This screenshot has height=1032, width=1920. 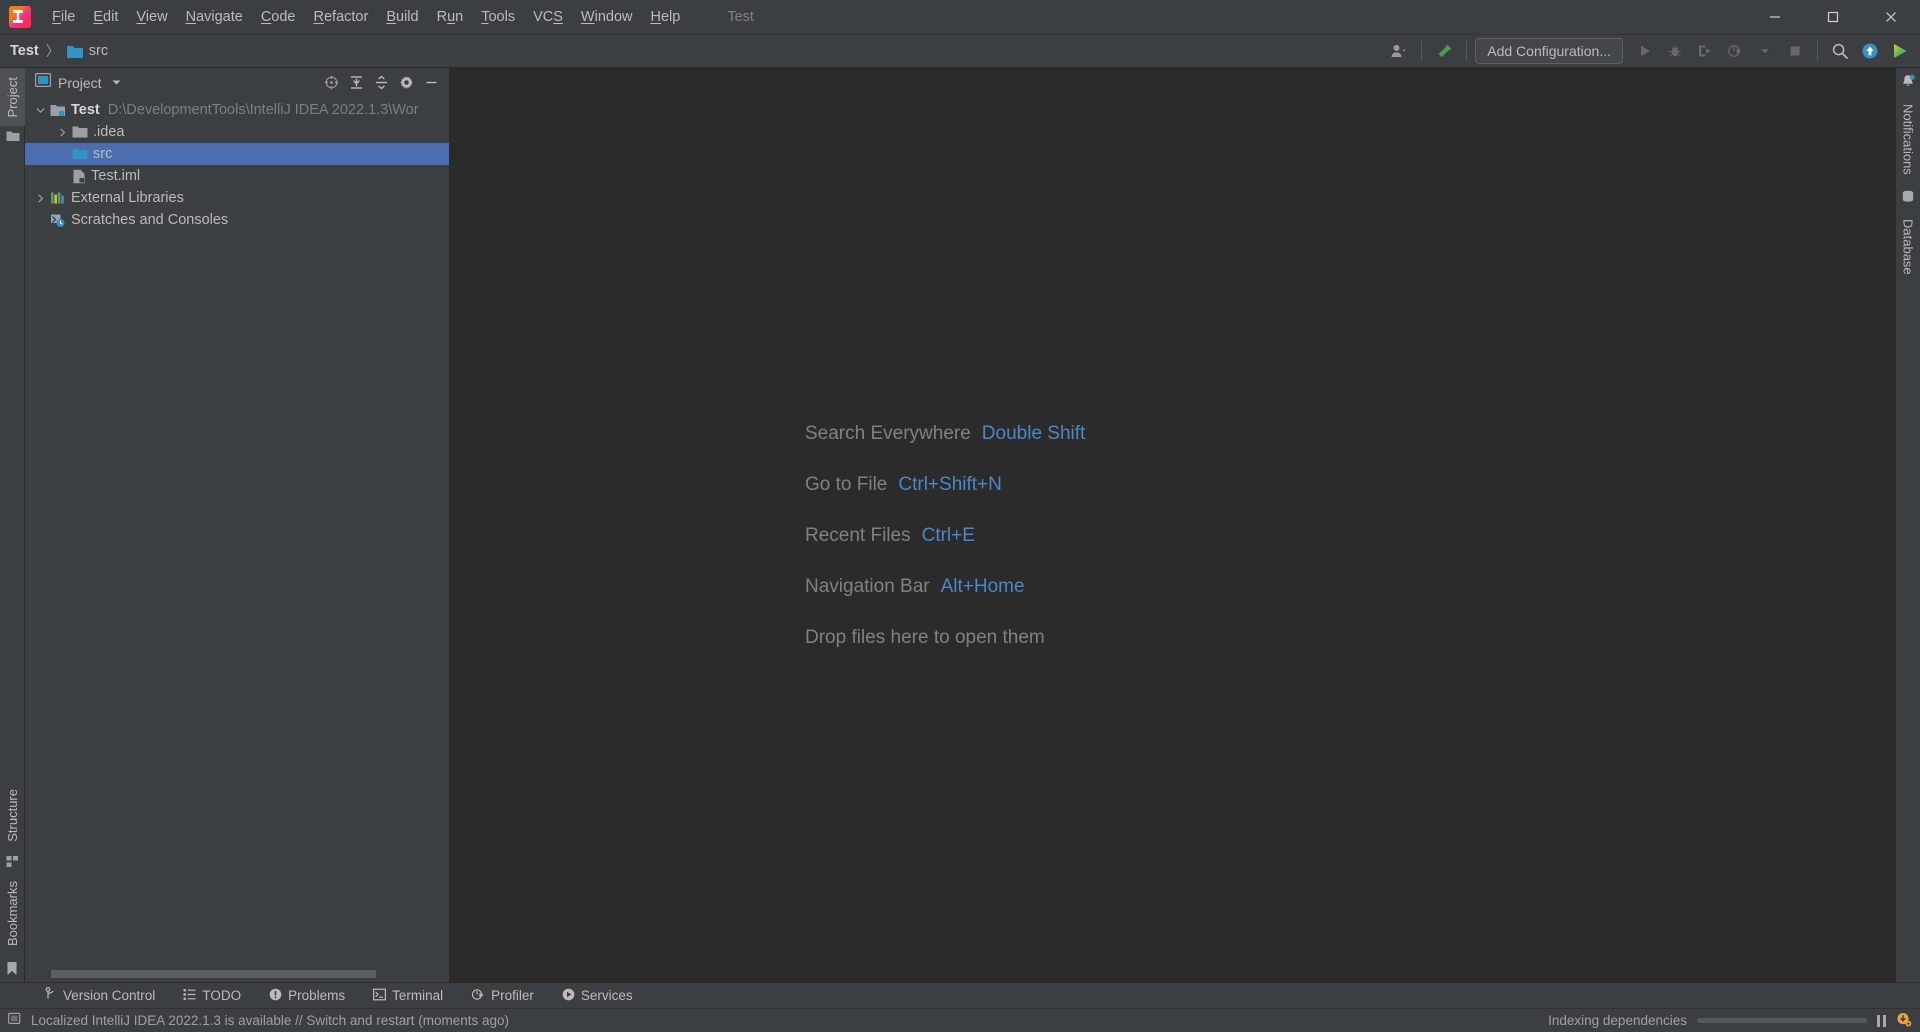 I want to click on sidebar-item-folder, so click(x=12, y=136).